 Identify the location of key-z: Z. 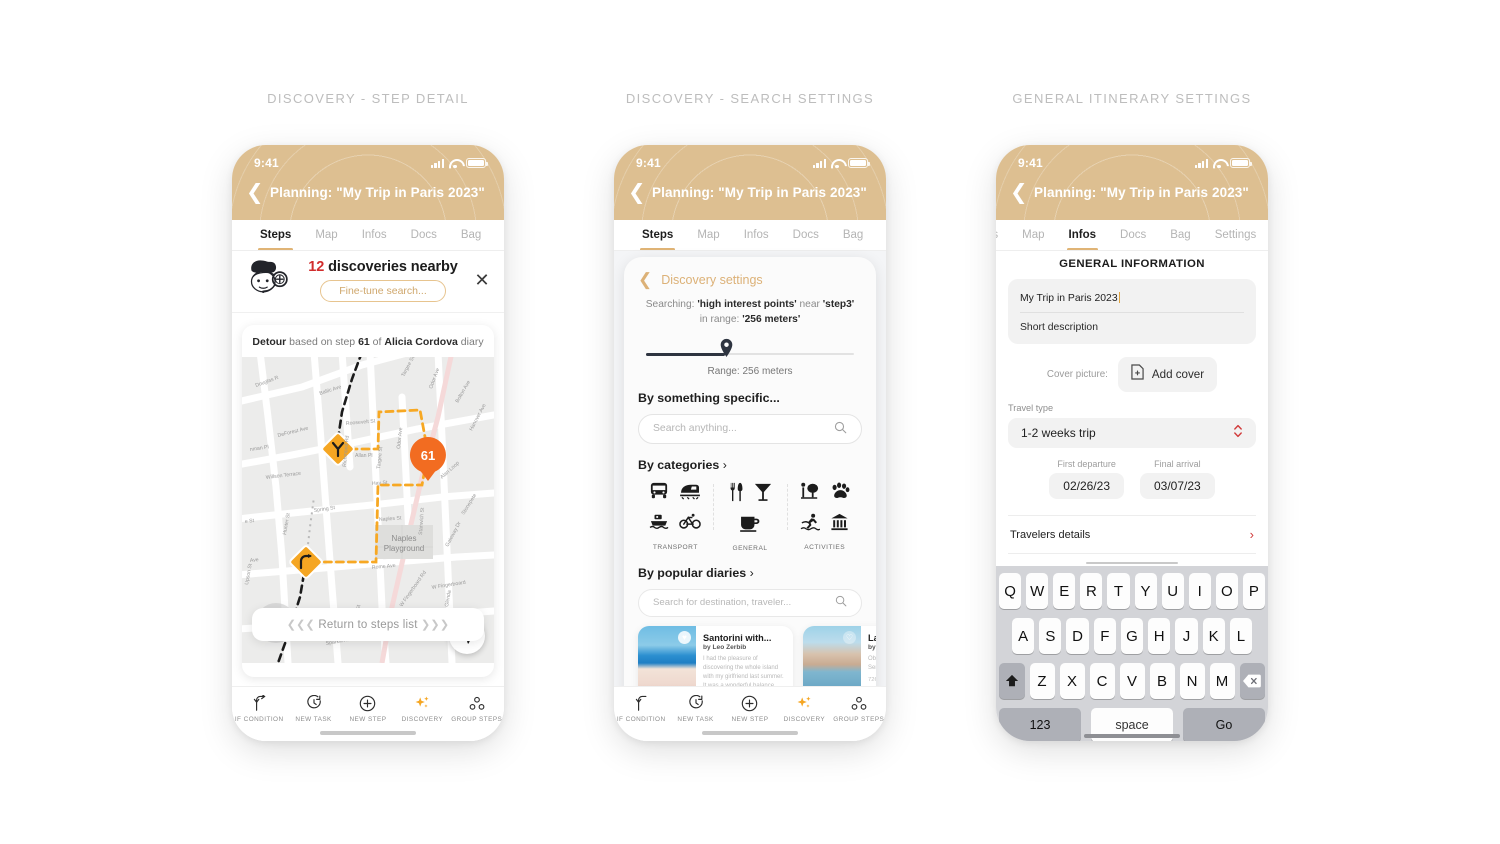
(1042, 681).